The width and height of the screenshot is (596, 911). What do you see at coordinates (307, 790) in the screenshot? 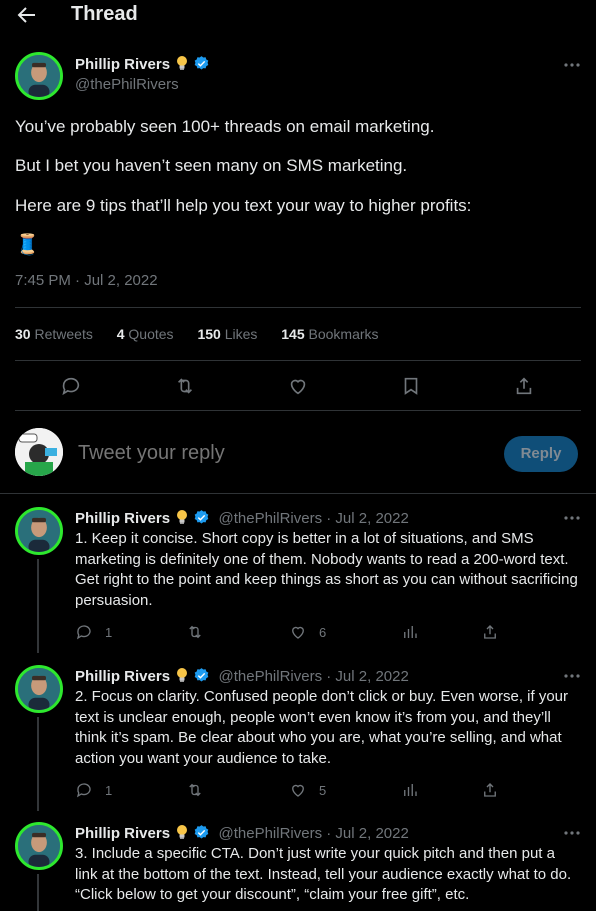
I see `like-action: 5` at bounding box center [307, 790].